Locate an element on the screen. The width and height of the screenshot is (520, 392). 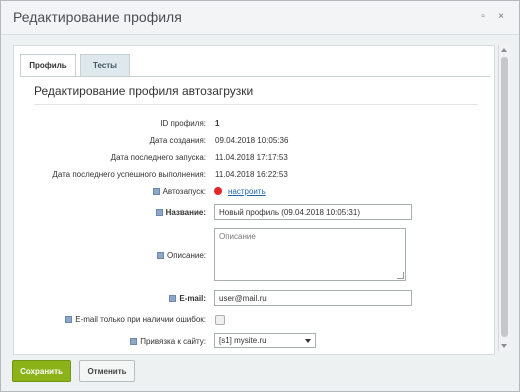
email-errors-label-wrap: E-mail только при наличии ошибок: is located at coordinates (135, 319).